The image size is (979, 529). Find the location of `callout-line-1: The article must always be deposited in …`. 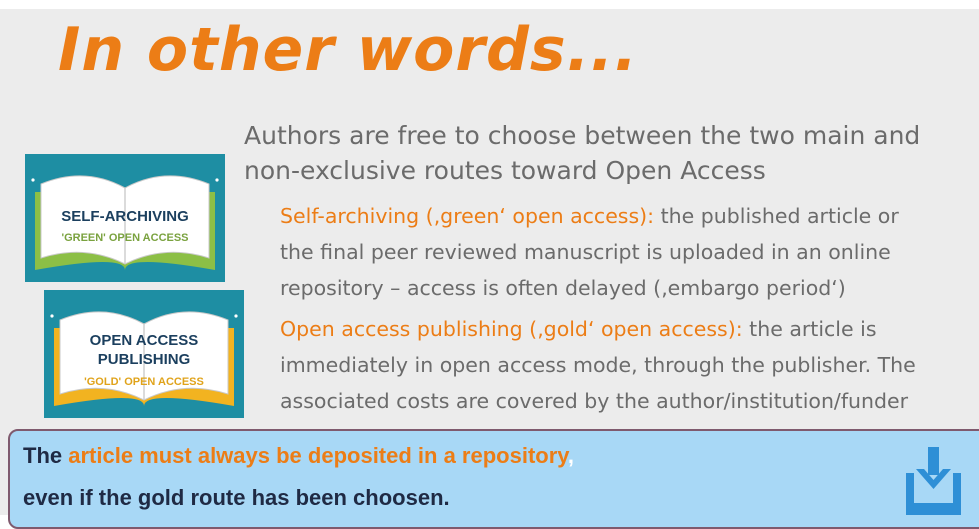

callout-line-1: The article must always be deposited in … is located at coordinates (298, 456).